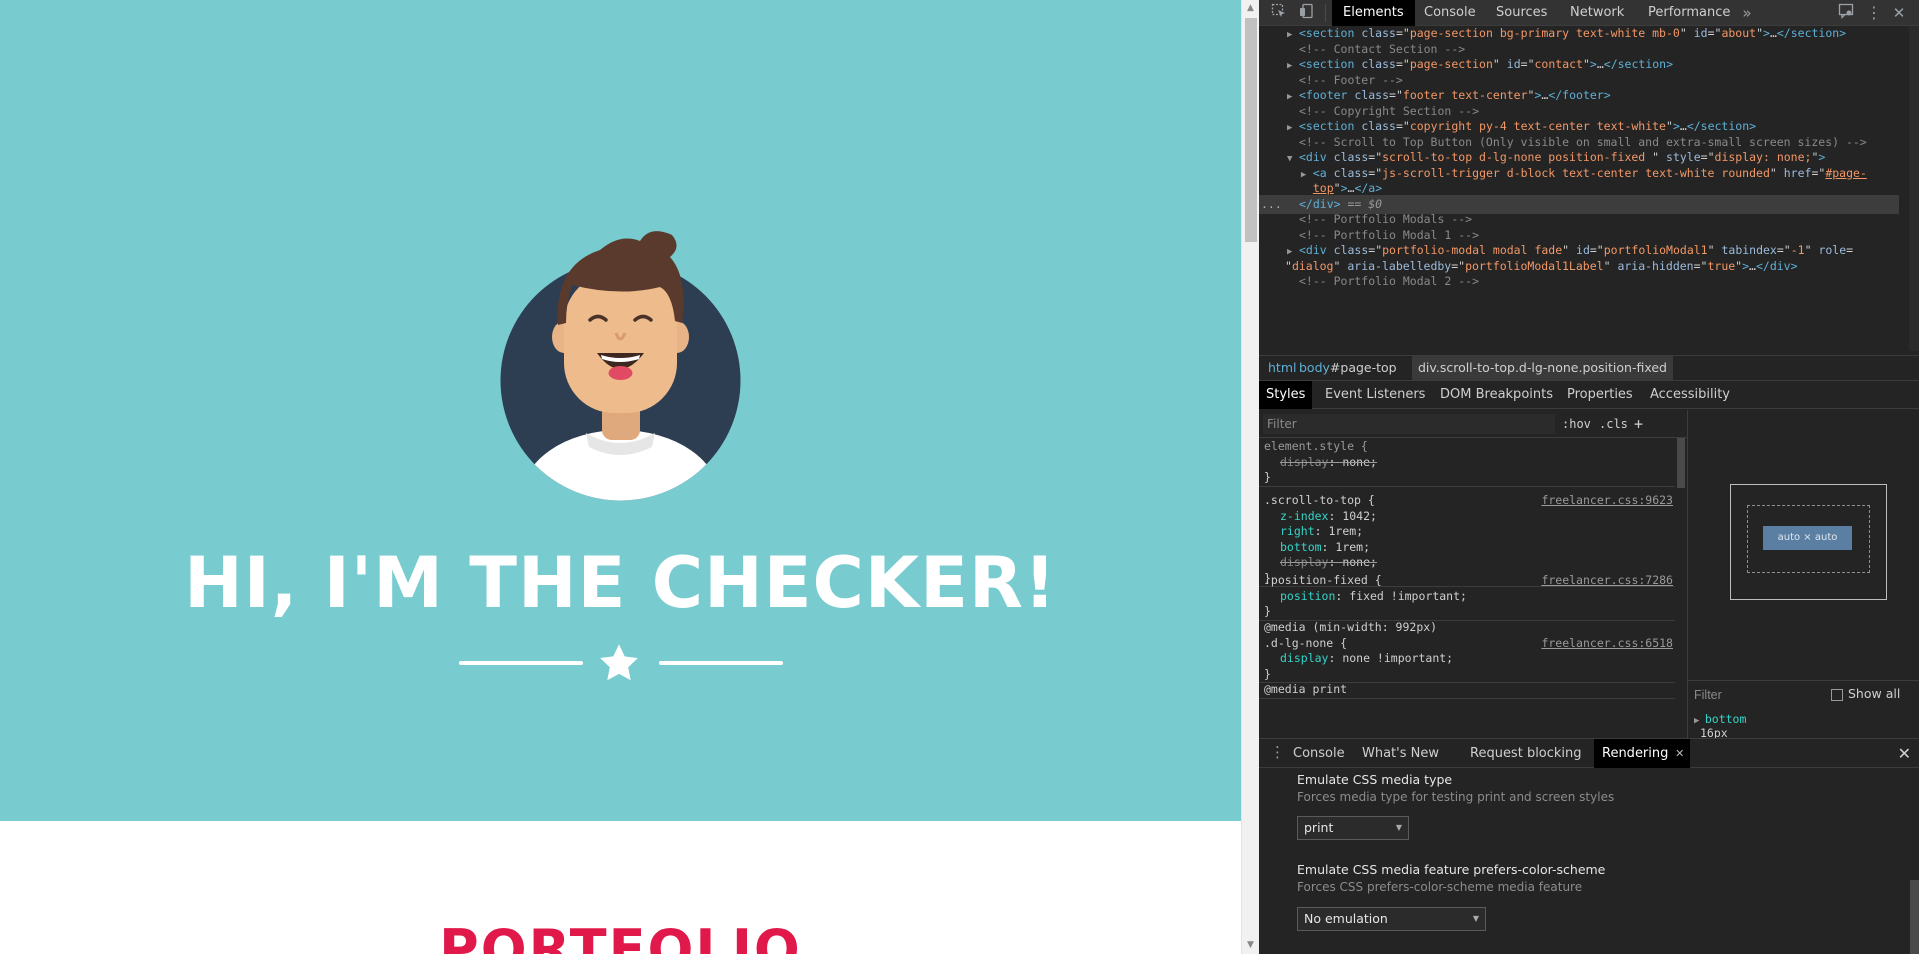 The width and height of the screenshot is (1919, 954). Describe the element at coordinates (1306, 642) in the screenshot. I see `rule-selector: .d-lg-none {` at that location.